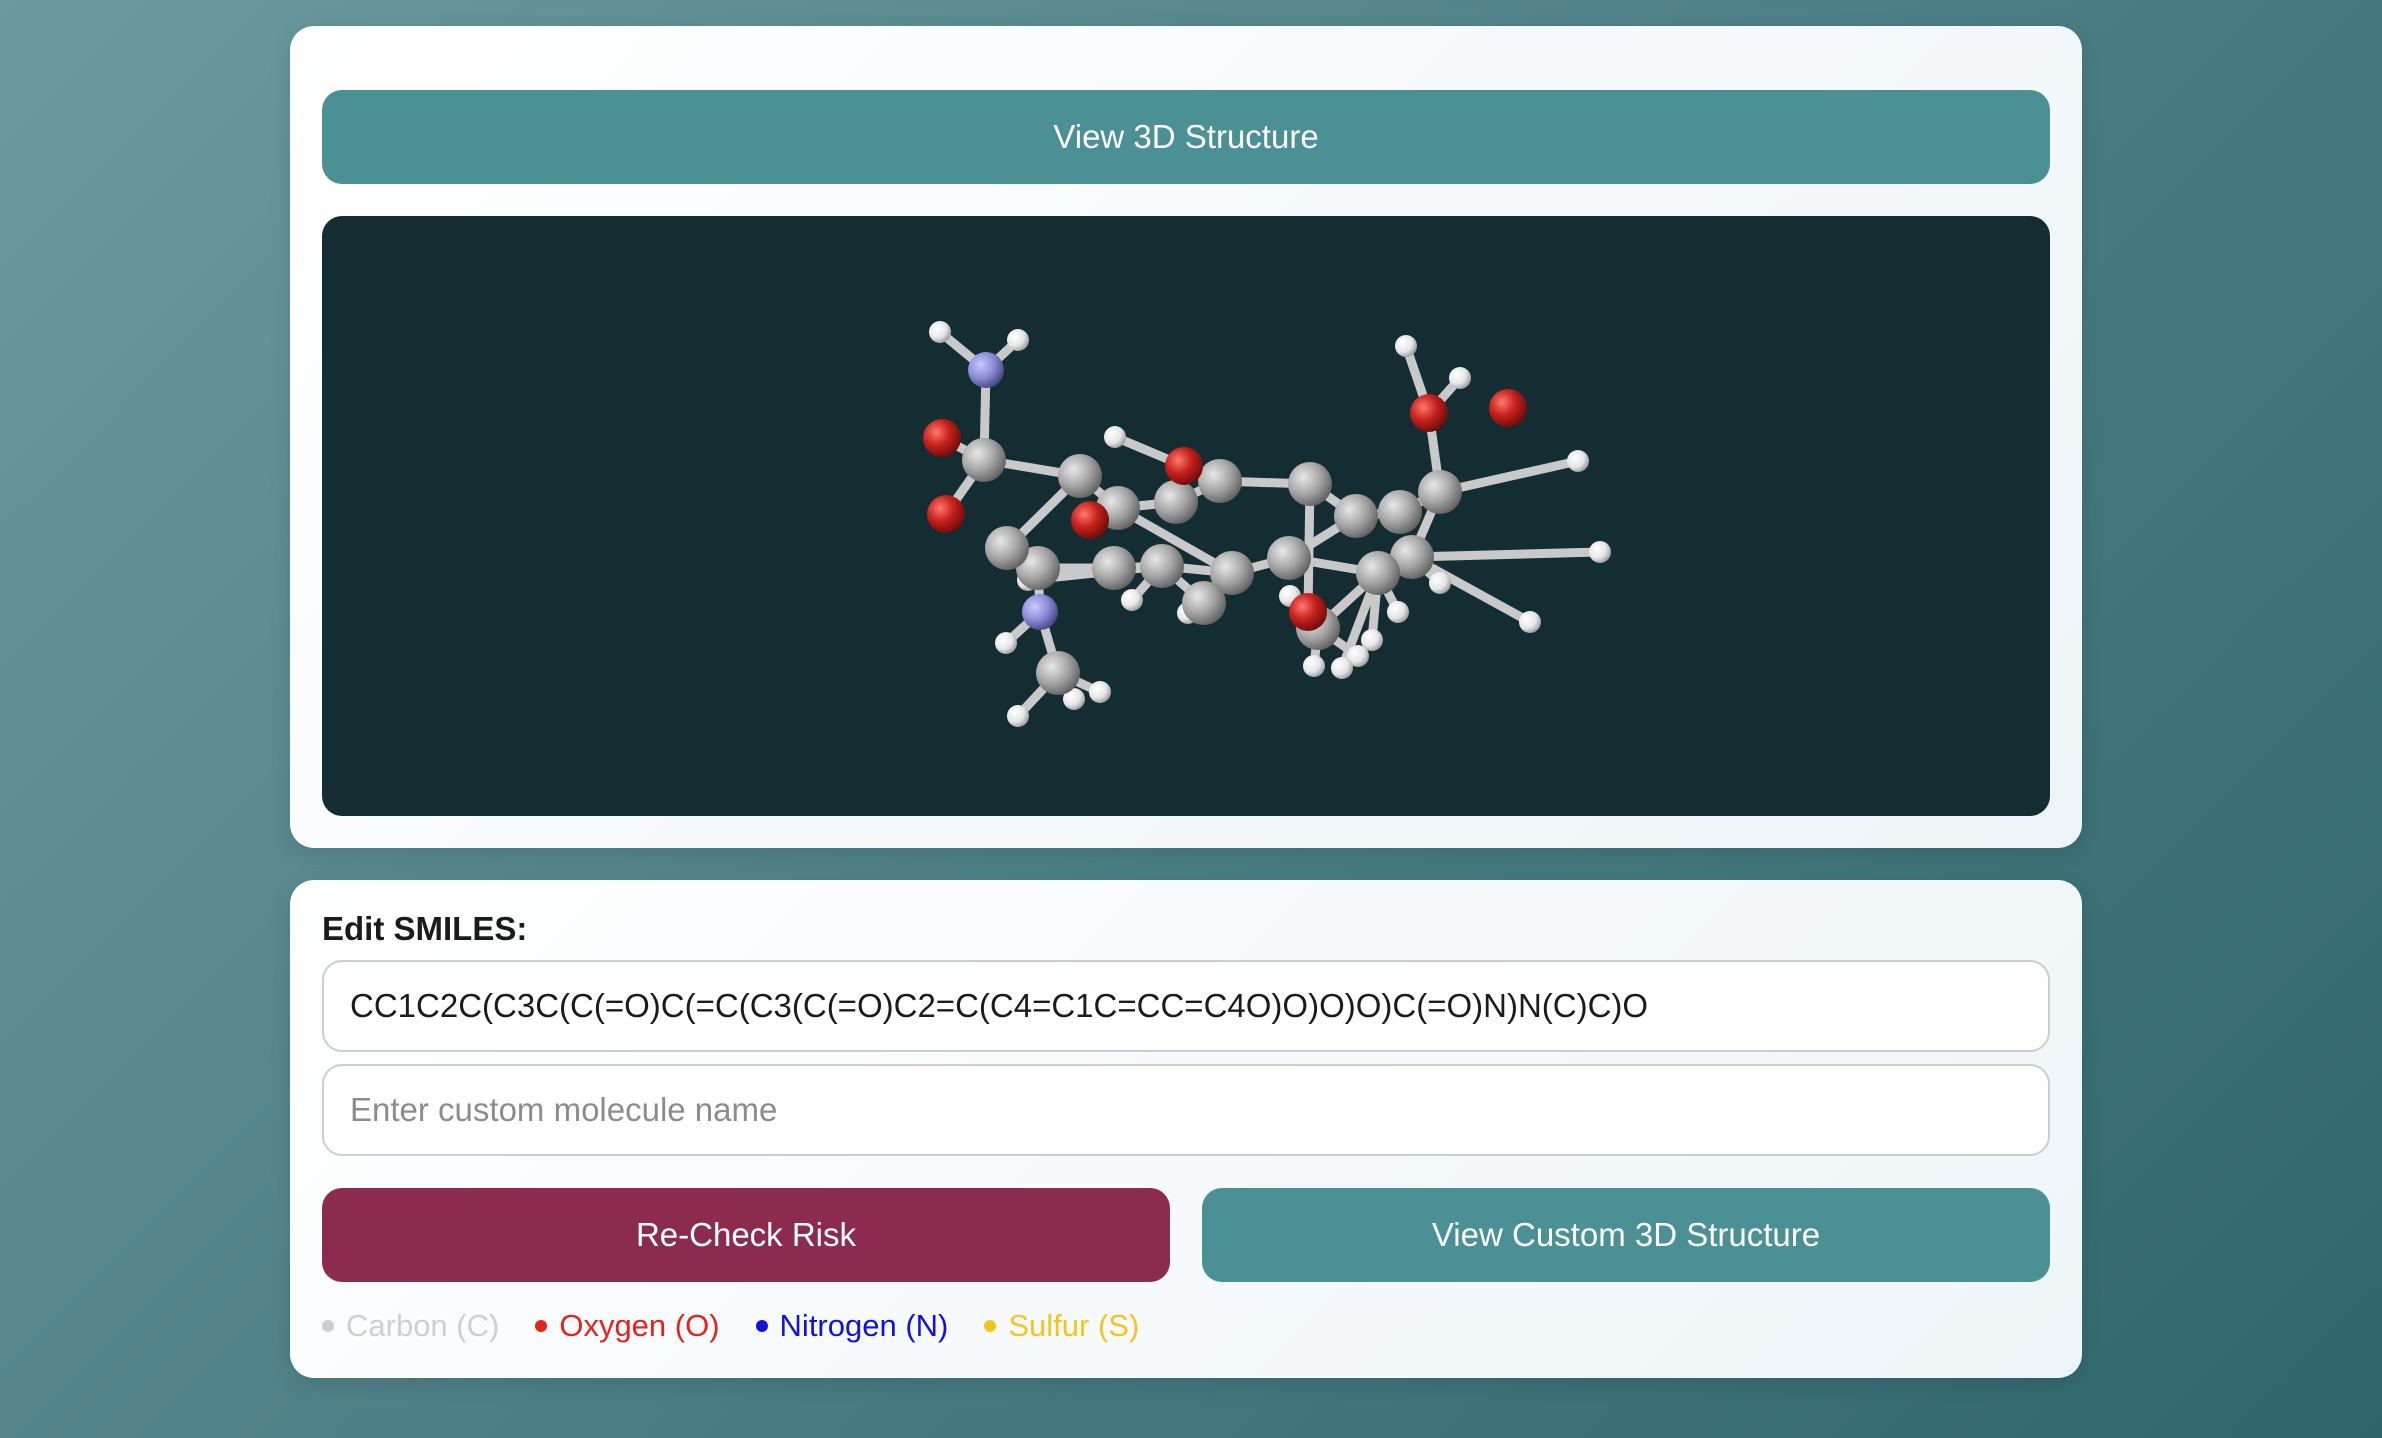 The image size is (2382, 1438). I want to click on oxygen-dot-icon, so click(541, 1326).